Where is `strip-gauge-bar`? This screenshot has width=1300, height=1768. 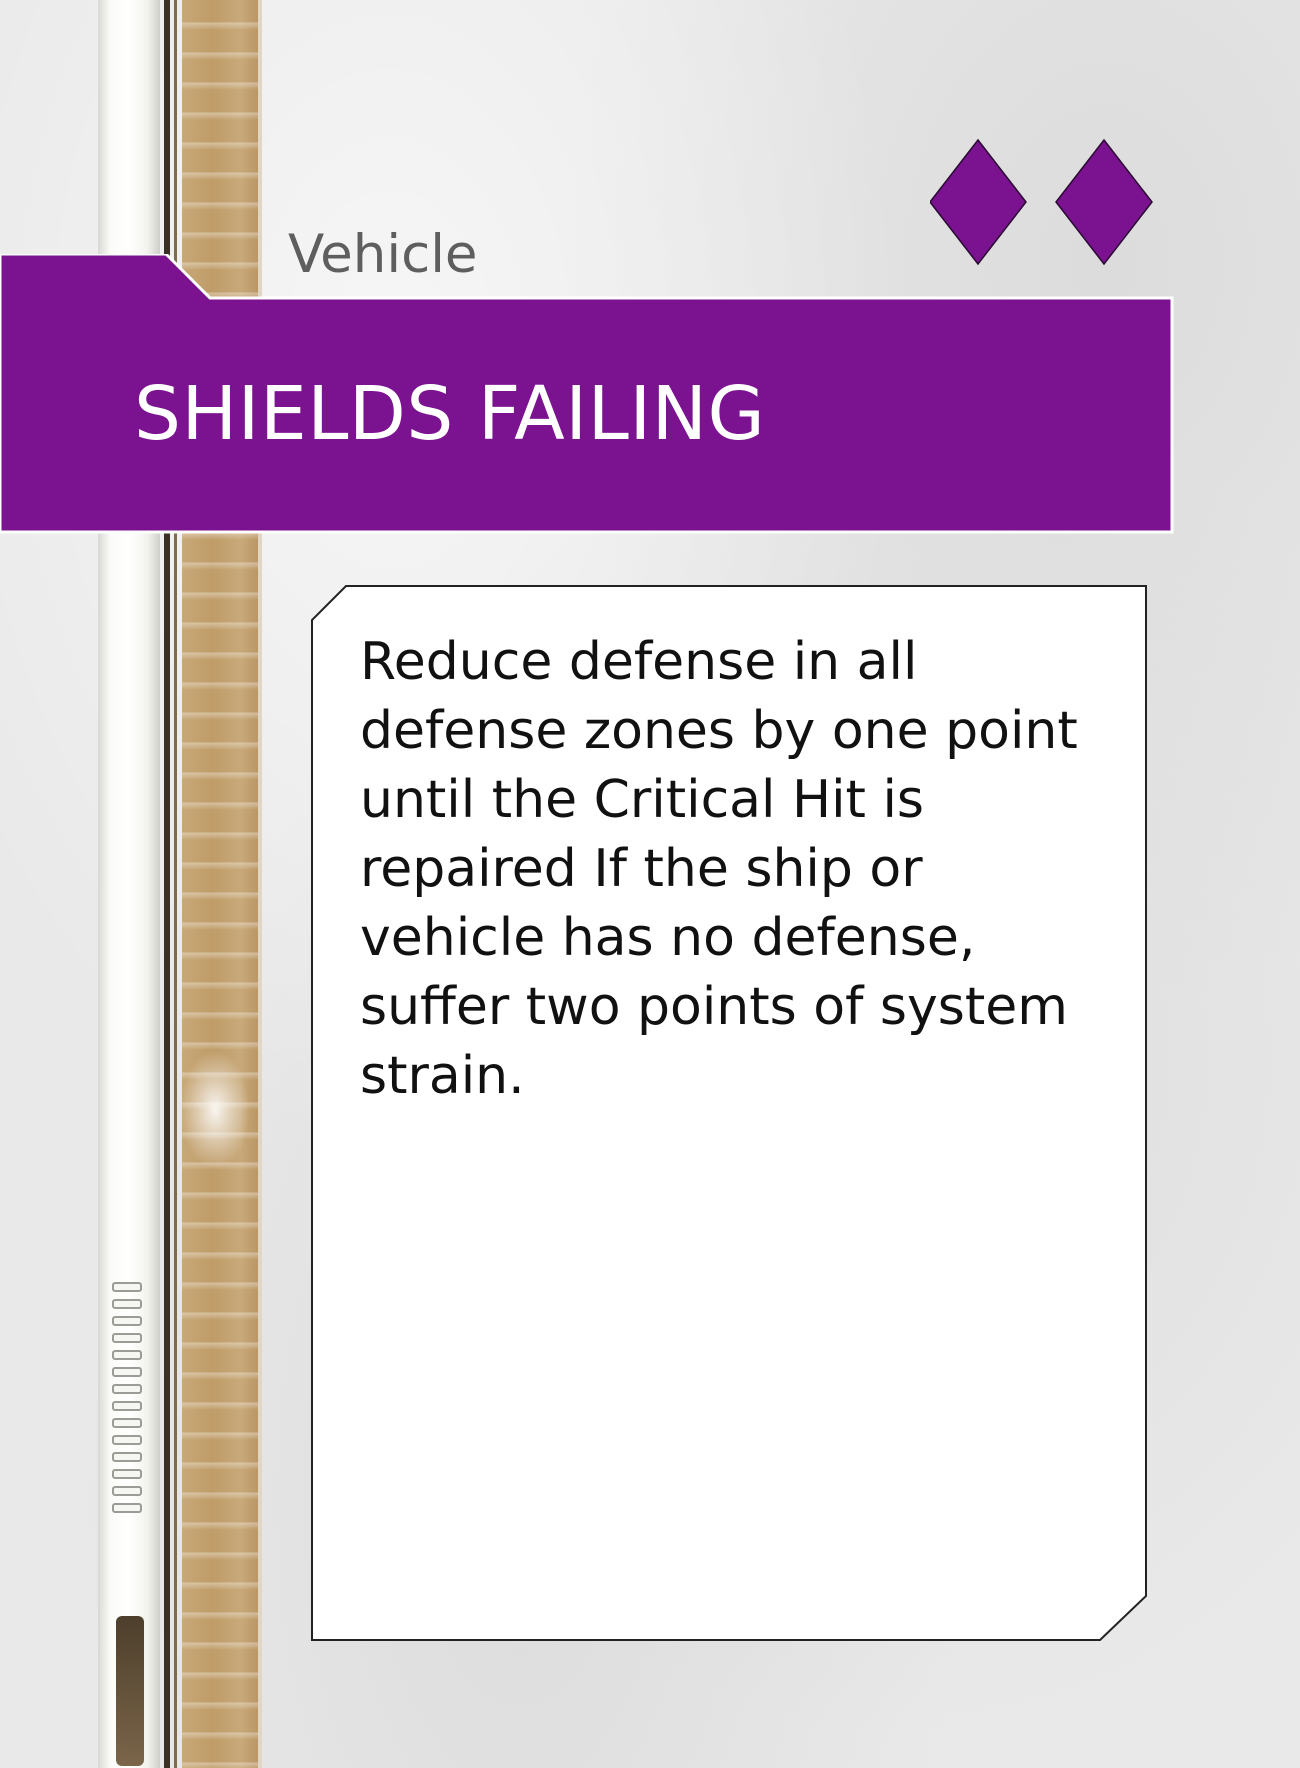
strip-gauge-bar is located at coordinates (130, 1691).